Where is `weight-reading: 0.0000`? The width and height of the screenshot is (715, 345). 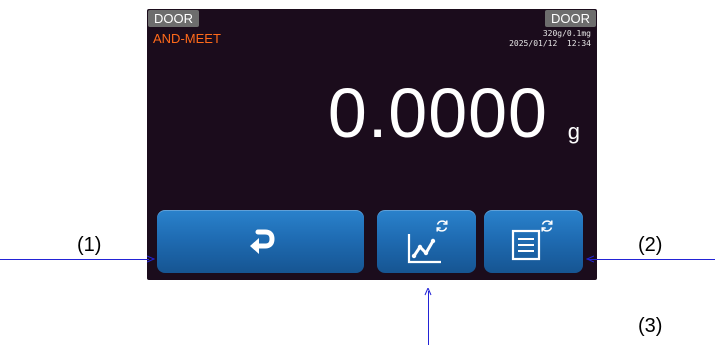
weight-reading: 0.0000 is located at coordinates (437, 113).